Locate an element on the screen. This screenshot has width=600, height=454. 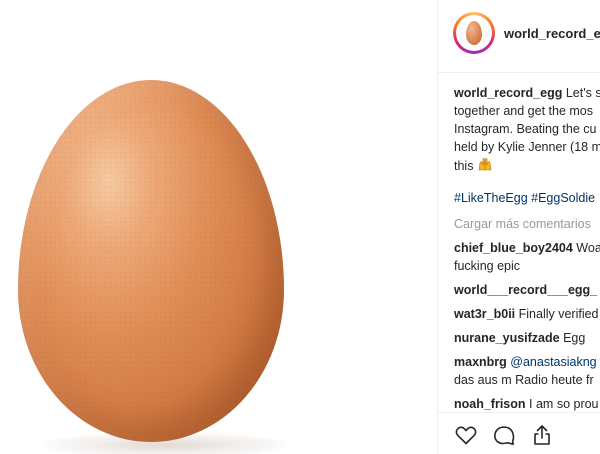
hashtags: #LikeTheEgg #EggSoldie is located at coordinates (527, 198).